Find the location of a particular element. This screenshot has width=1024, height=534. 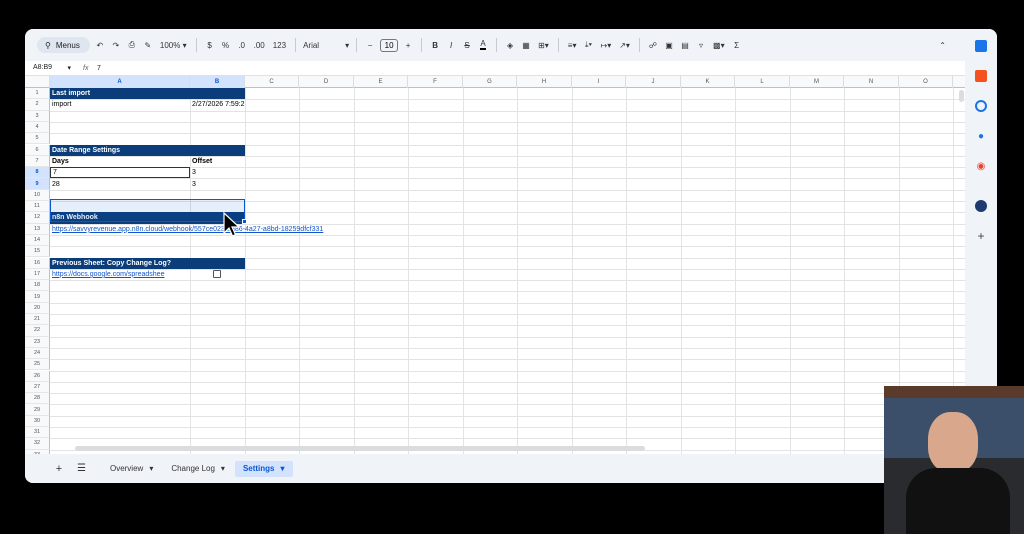

borders-icon: ▦ is located at coordinates (526, 45).